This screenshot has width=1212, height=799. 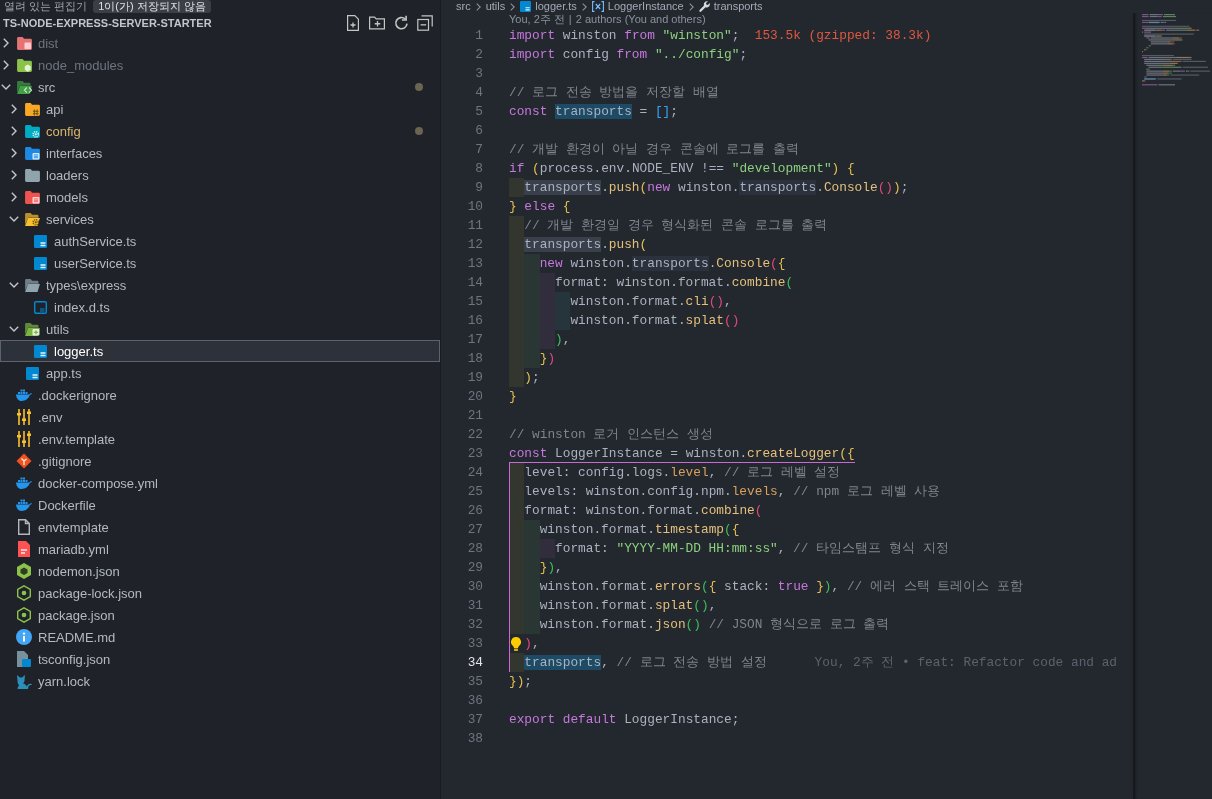 What do you see at coordinates (220, 571) in the screenshot?
I see `file-item: nodemon.json` at bounding box center [220, 571].